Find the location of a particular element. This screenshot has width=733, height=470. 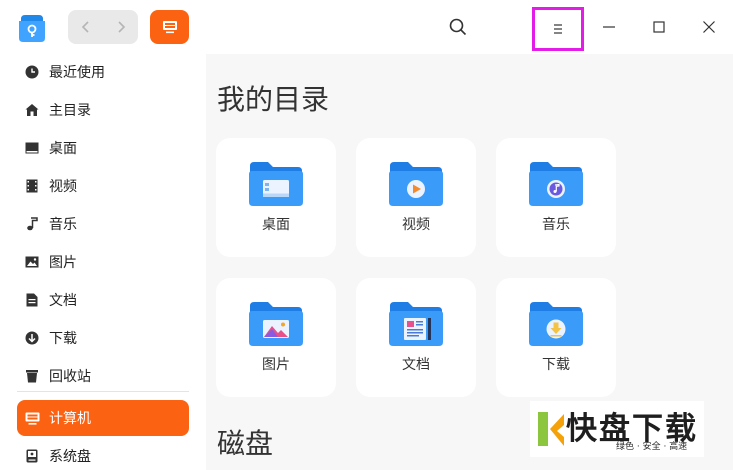

folder-card-downloads: 下载 is located at coordinates (556, 337).